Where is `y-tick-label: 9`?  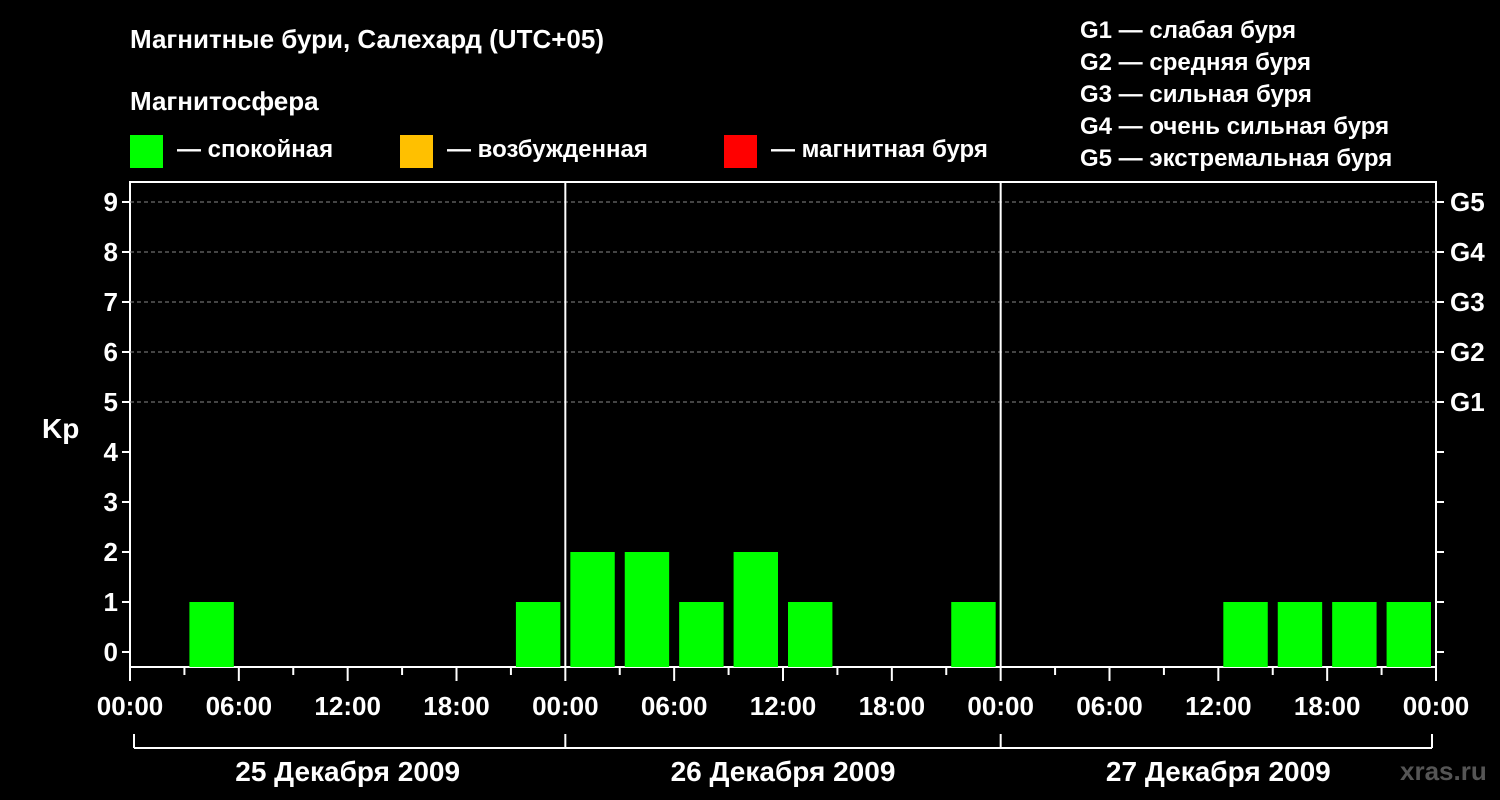
y-tick-label: 9 is located at coordinates (111, 202).